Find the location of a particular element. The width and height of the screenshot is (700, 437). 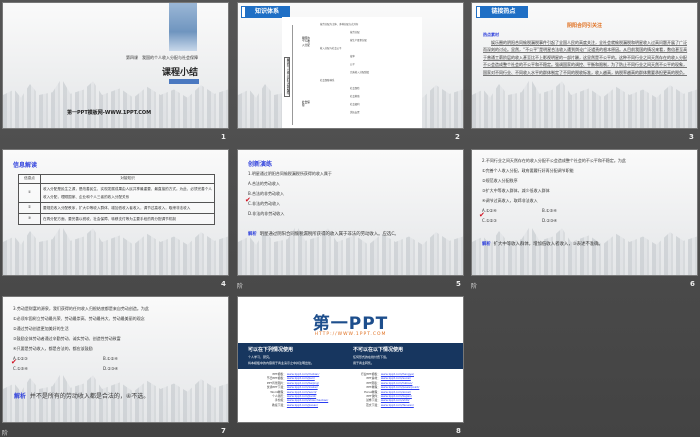

link: www.1ppt.com/fanwen/ is located at coordinates (397, 405).